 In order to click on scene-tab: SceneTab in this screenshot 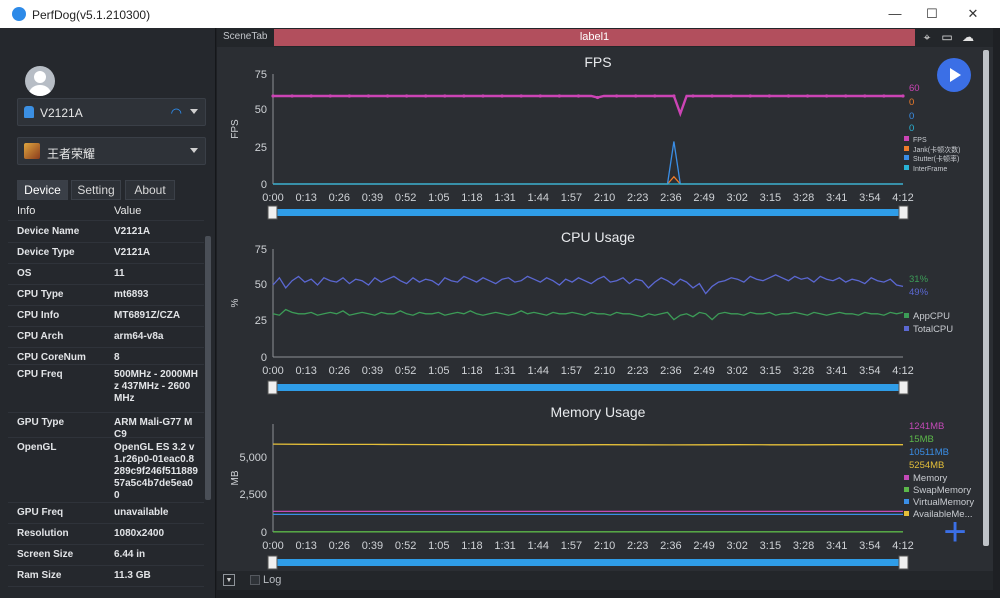, I will do `click(245, 36)`.